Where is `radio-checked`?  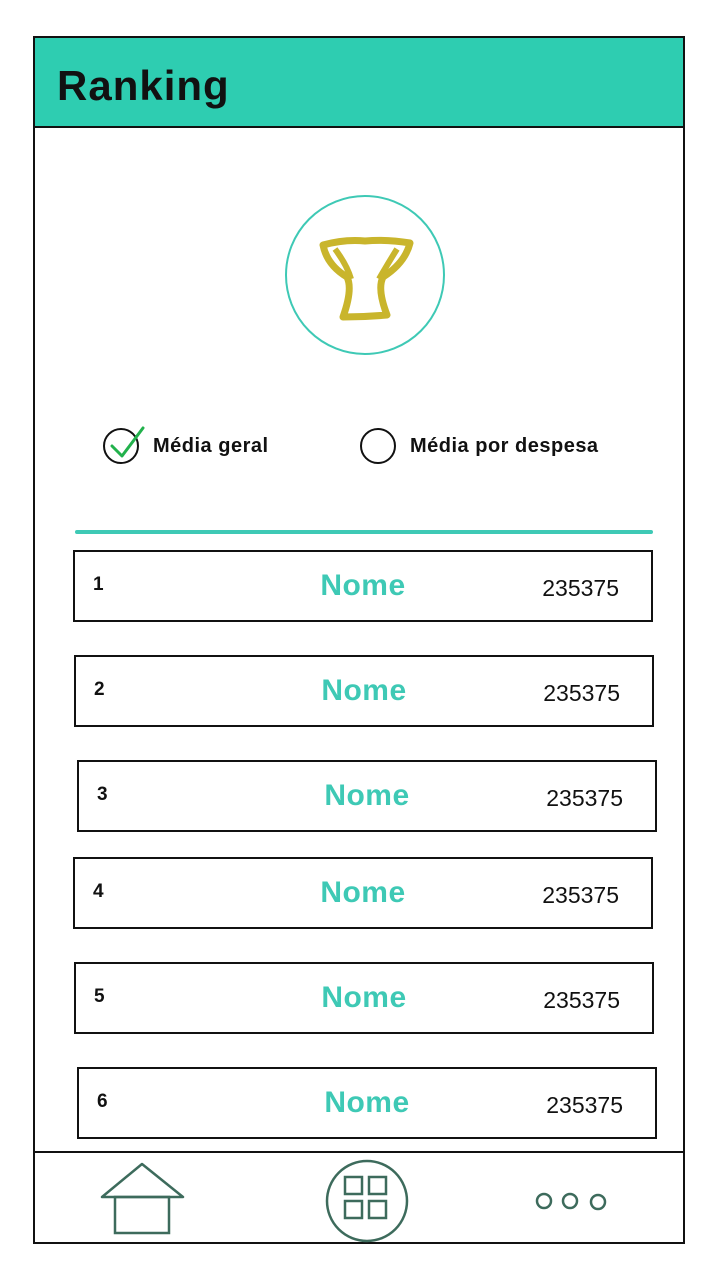
radio-checked is located at coordinates (124, 445).